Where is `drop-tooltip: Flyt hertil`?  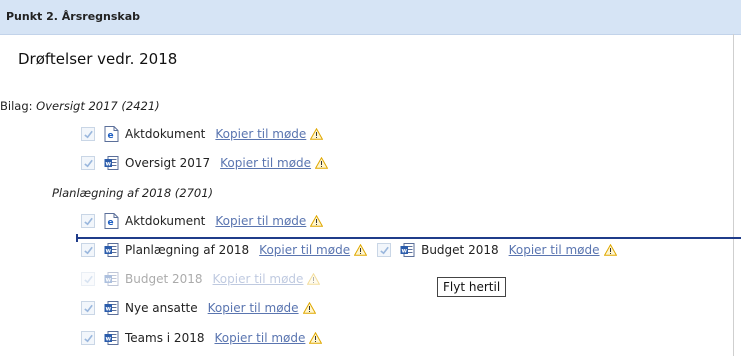
drop-tooltip: Flyt hertil is located at coordinates (472, 287).